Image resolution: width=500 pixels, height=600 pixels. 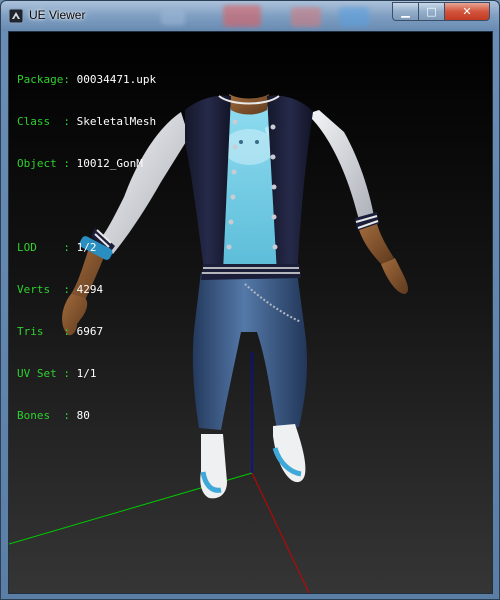 I want to click on maximize-icon: □, so click(x=431, y=11).